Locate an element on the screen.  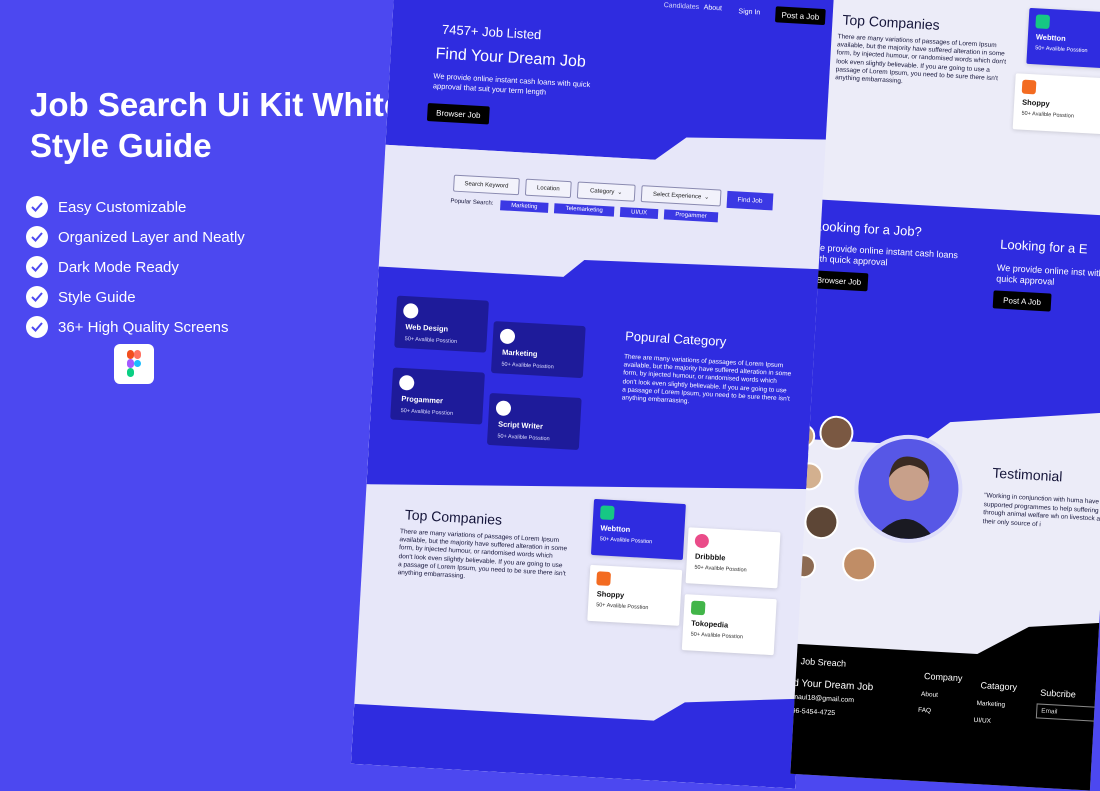
feature-item: Organized Layer and Neatly is located at coordinates (135, 237).